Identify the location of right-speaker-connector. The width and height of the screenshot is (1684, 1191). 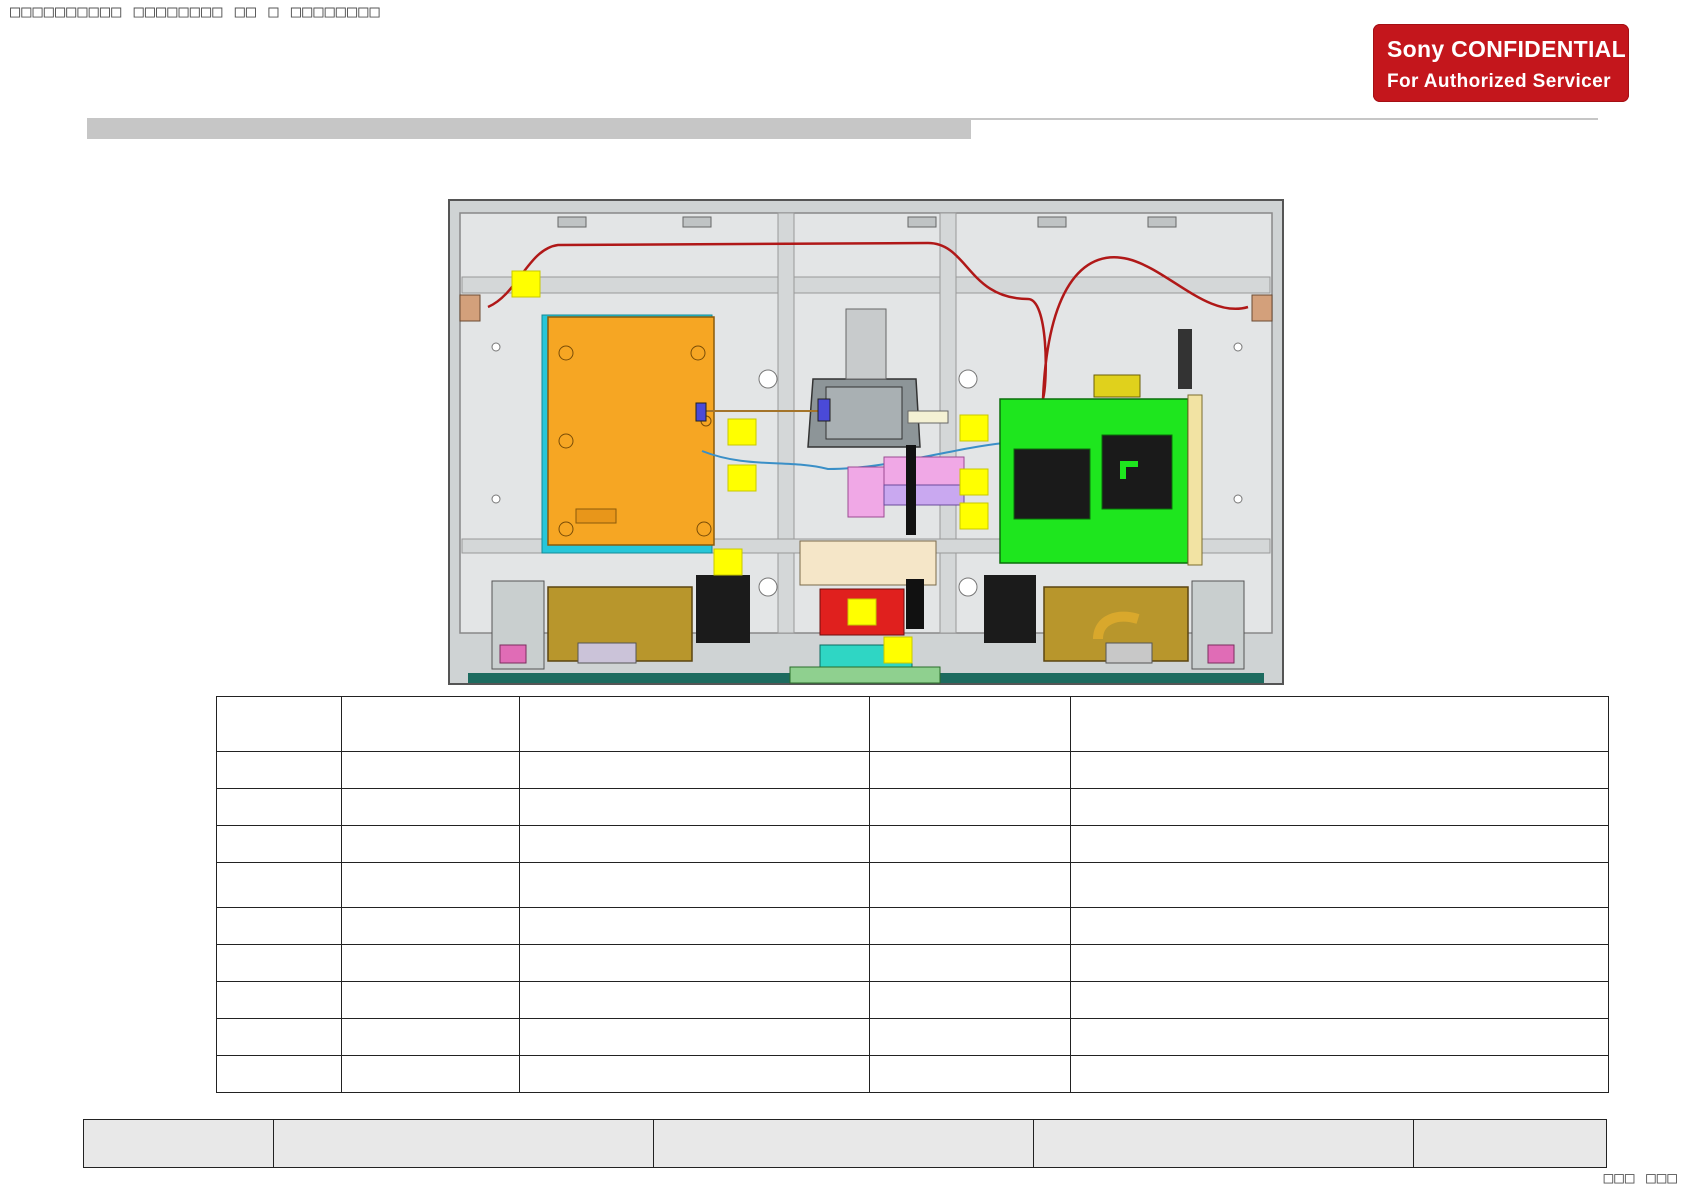
(1010, 609).